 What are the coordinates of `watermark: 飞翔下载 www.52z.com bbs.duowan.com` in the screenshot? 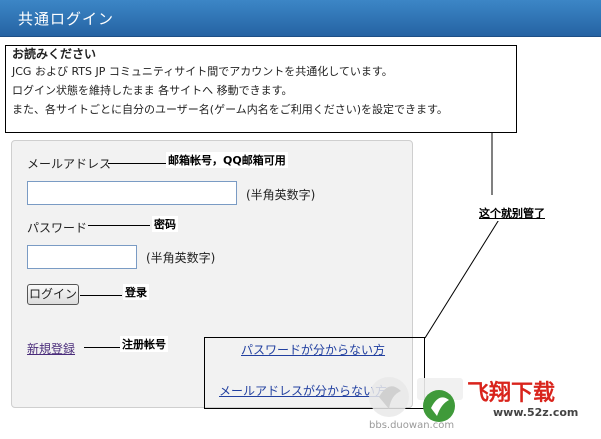 It's located at (482, 399).